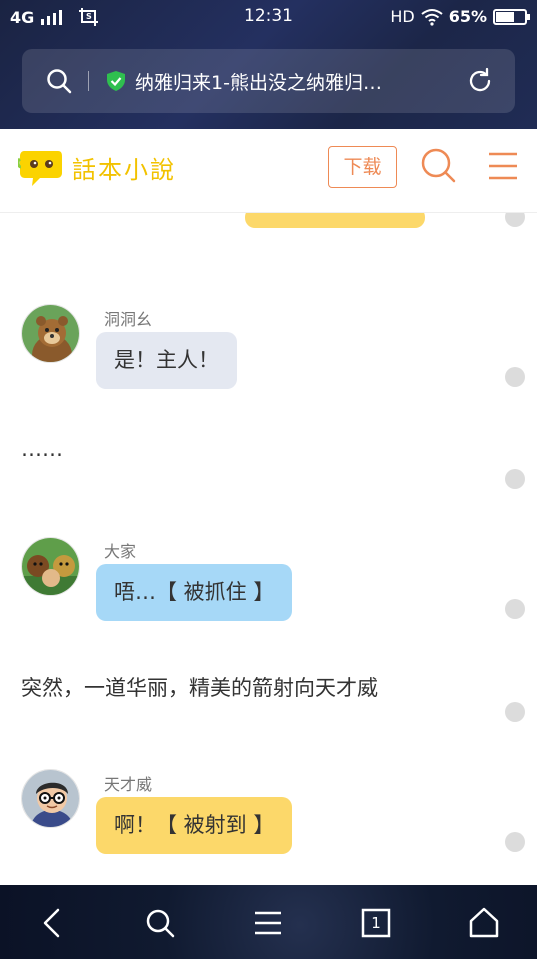 Image resolution: width=537 pixels, height=959 pixels. What do you see at coordinates (124, 169) in the screenshot?
I see `logo-text: 話本小說` at bounding box center [124, 169].